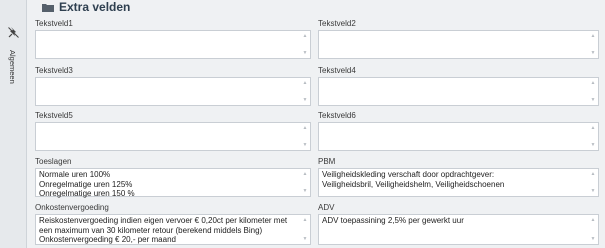 This screenshot has width=605, height=248. I want to click on field-tekstveld5: Tekstveld5 ▲ ▼, so click(173, 132).